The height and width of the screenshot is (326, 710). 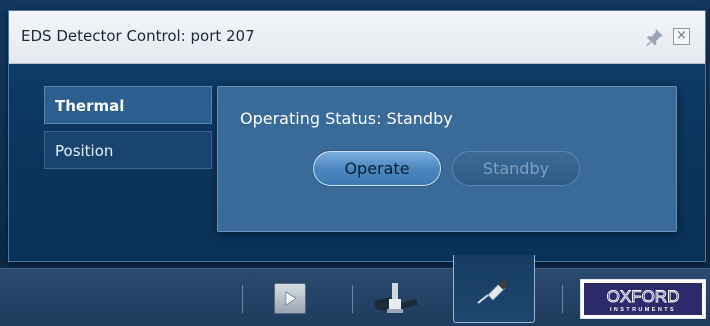 I want to click on oxford-instruments-logo: OXFORD INSTRUMENTS, so click(x=643, y=299).